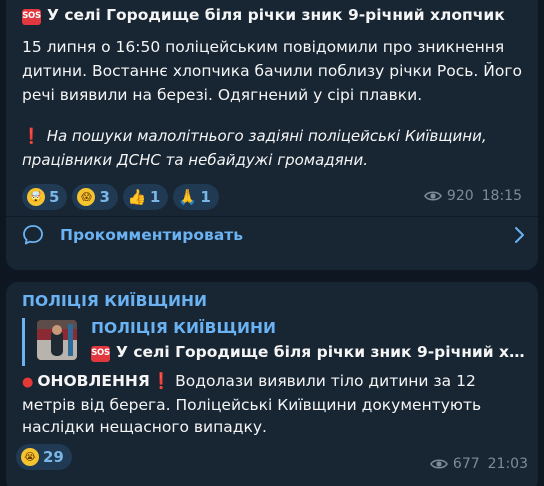 This screenshot has width=544, height=486. I want to click on reaction-count: 5, so click(54, 197).